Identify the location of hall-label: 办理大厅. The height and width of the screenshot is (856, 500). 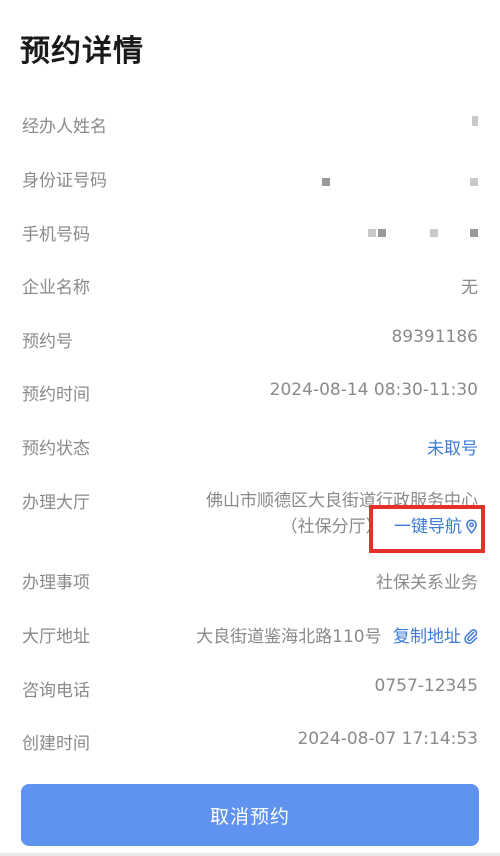
(56, 503).